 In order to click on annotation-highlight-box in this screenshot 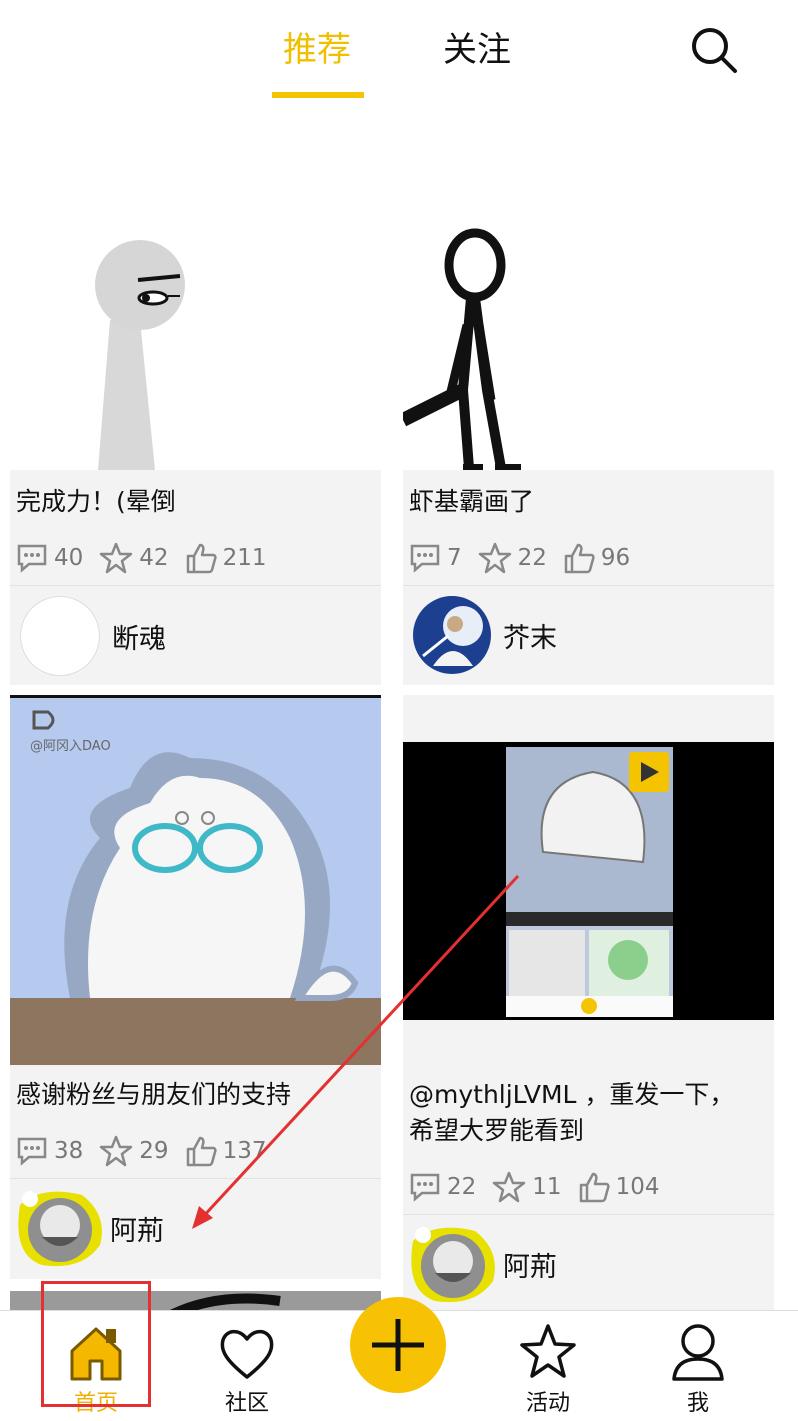, I will do `click(96, 1344)`.